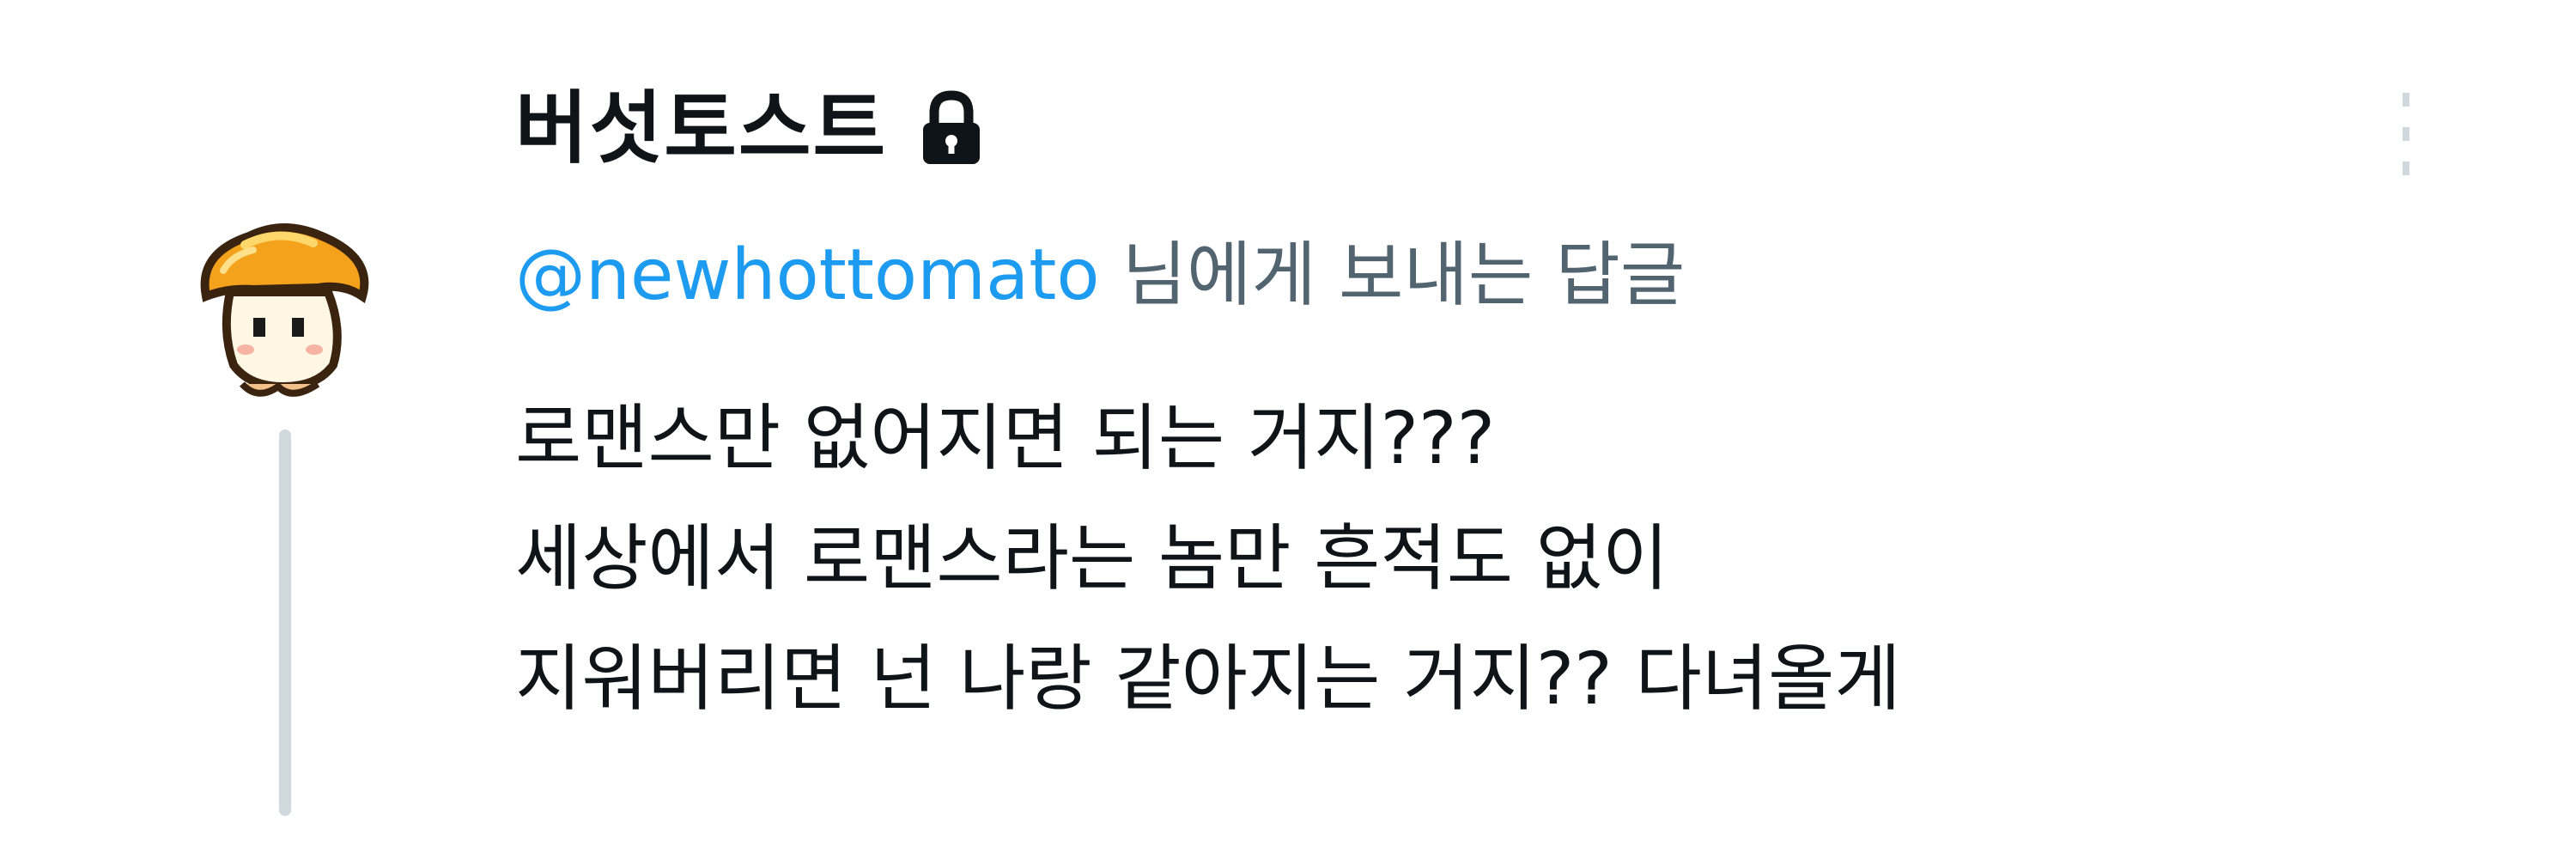 This screenshot has width=2576, height=859. Describe the element at coordinates (2406, 134) in the screenshot. I see `more-vertical-icon` at that location.